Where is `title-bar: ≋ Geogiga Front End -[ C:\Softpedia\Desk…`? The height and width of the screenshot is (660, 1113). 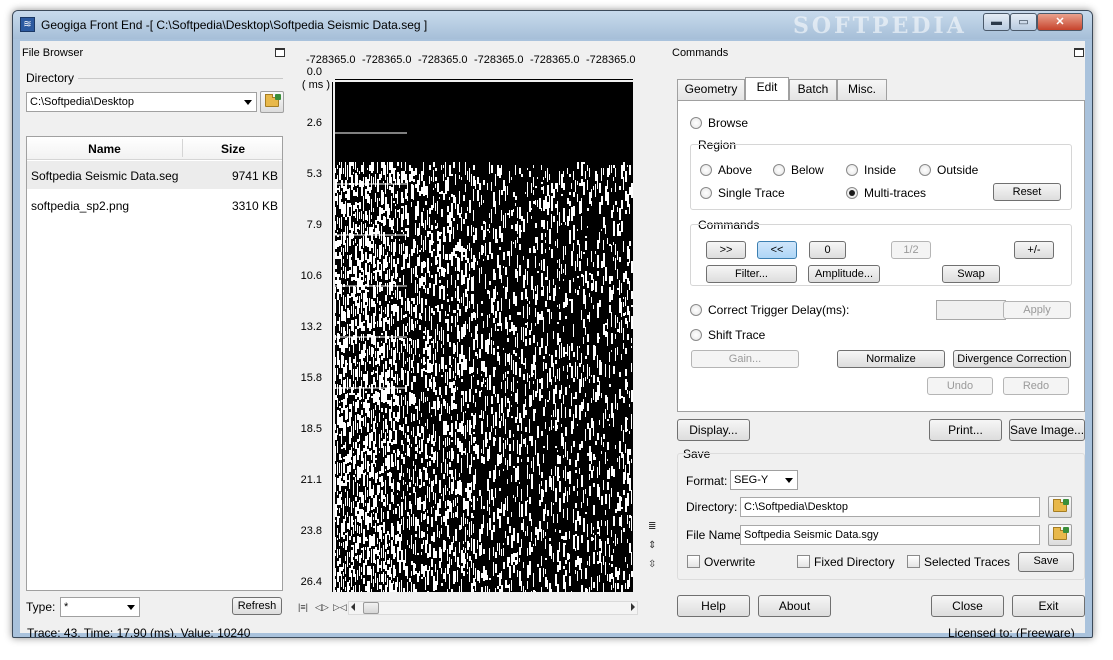 title-bar: ≋ Geogiga Front End -[ C:\Softpedia\Desk… is located at coordinates (552, 25).